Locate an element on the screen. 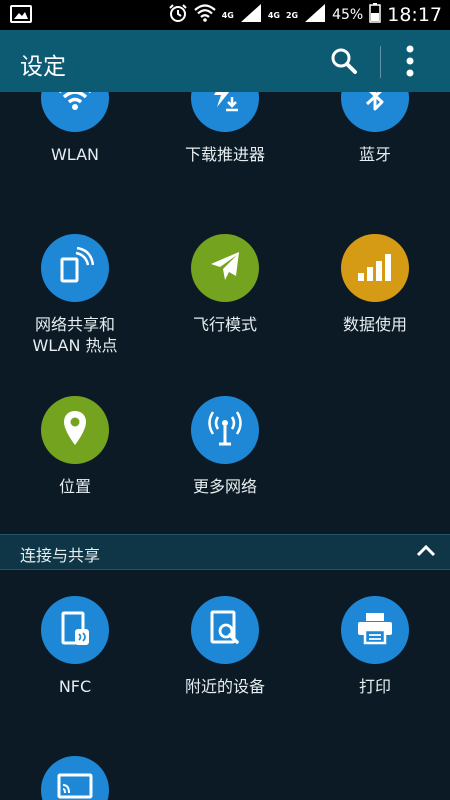 The width and height of the screenshot is (450, 800). grid-item-wlan: WLAN is located at coordinates (75, 128).